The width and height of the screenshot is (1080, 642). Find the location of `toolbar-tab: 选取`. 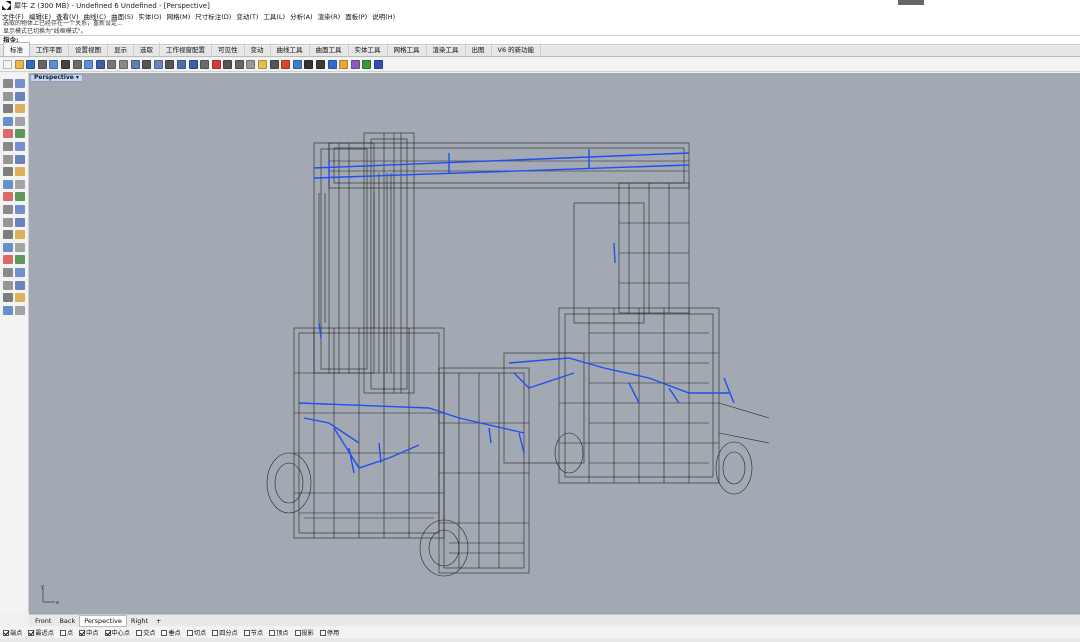

toolbar-tab: 选取 is located at coordinates (147, 49).